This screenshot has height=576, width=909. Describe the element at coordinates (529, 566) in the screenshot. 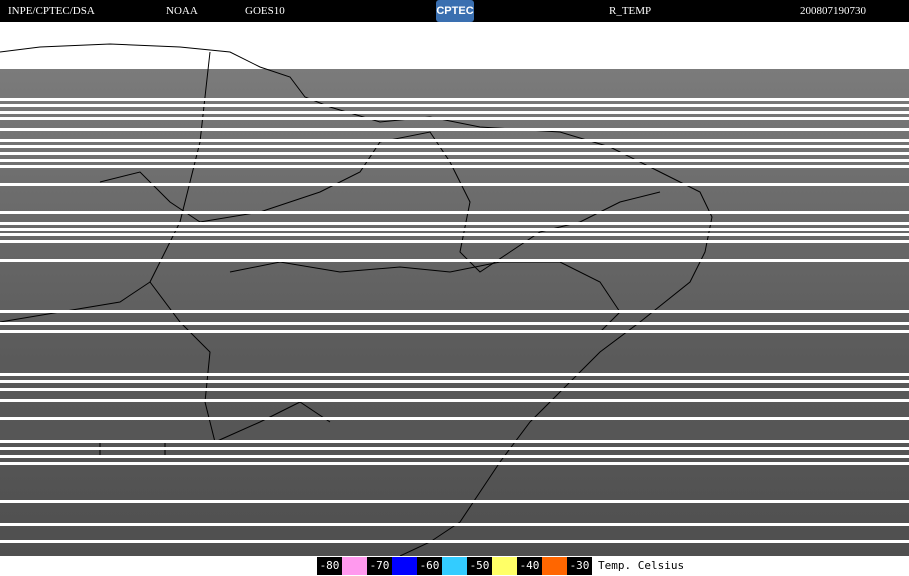

I see `legend-value-label: -40` at that location.